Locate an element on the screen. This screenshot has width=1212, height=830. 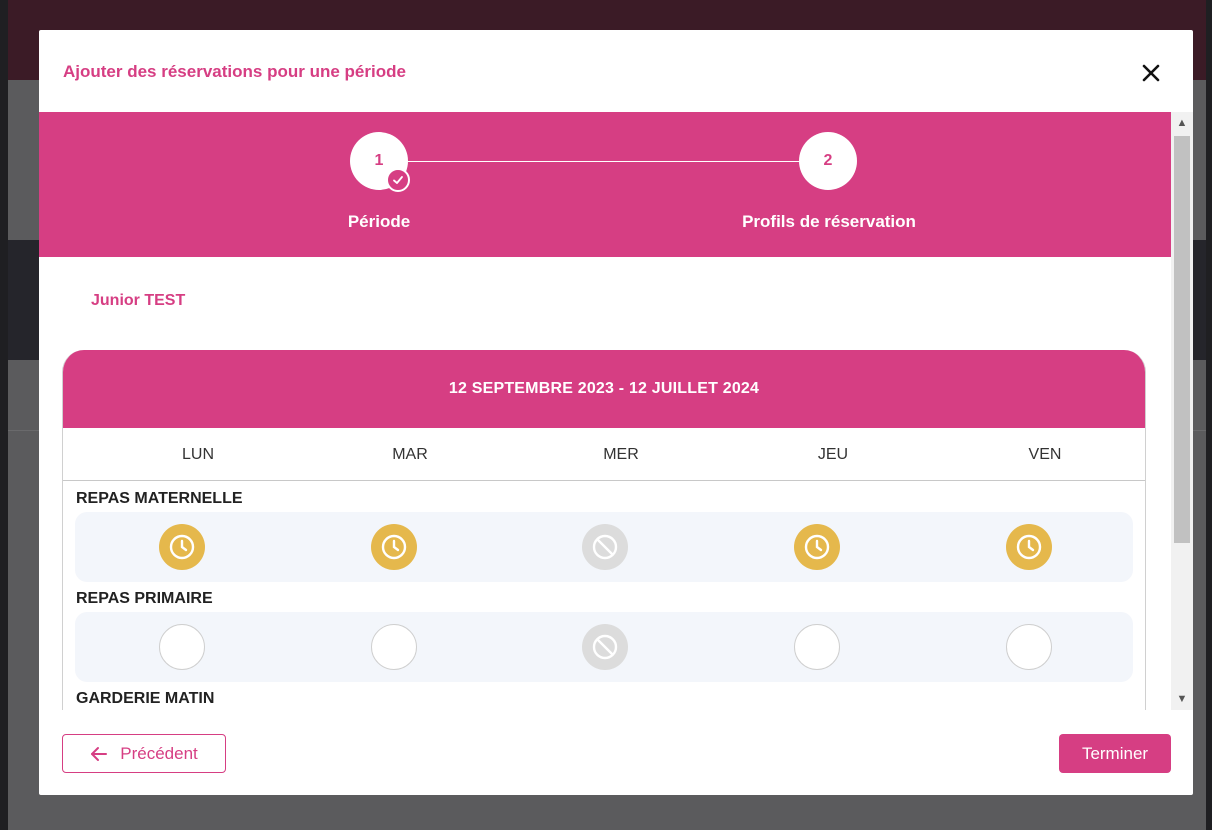
weekday-header: LUN MAR MER JEU VEN is located at coordinates (604, 454).